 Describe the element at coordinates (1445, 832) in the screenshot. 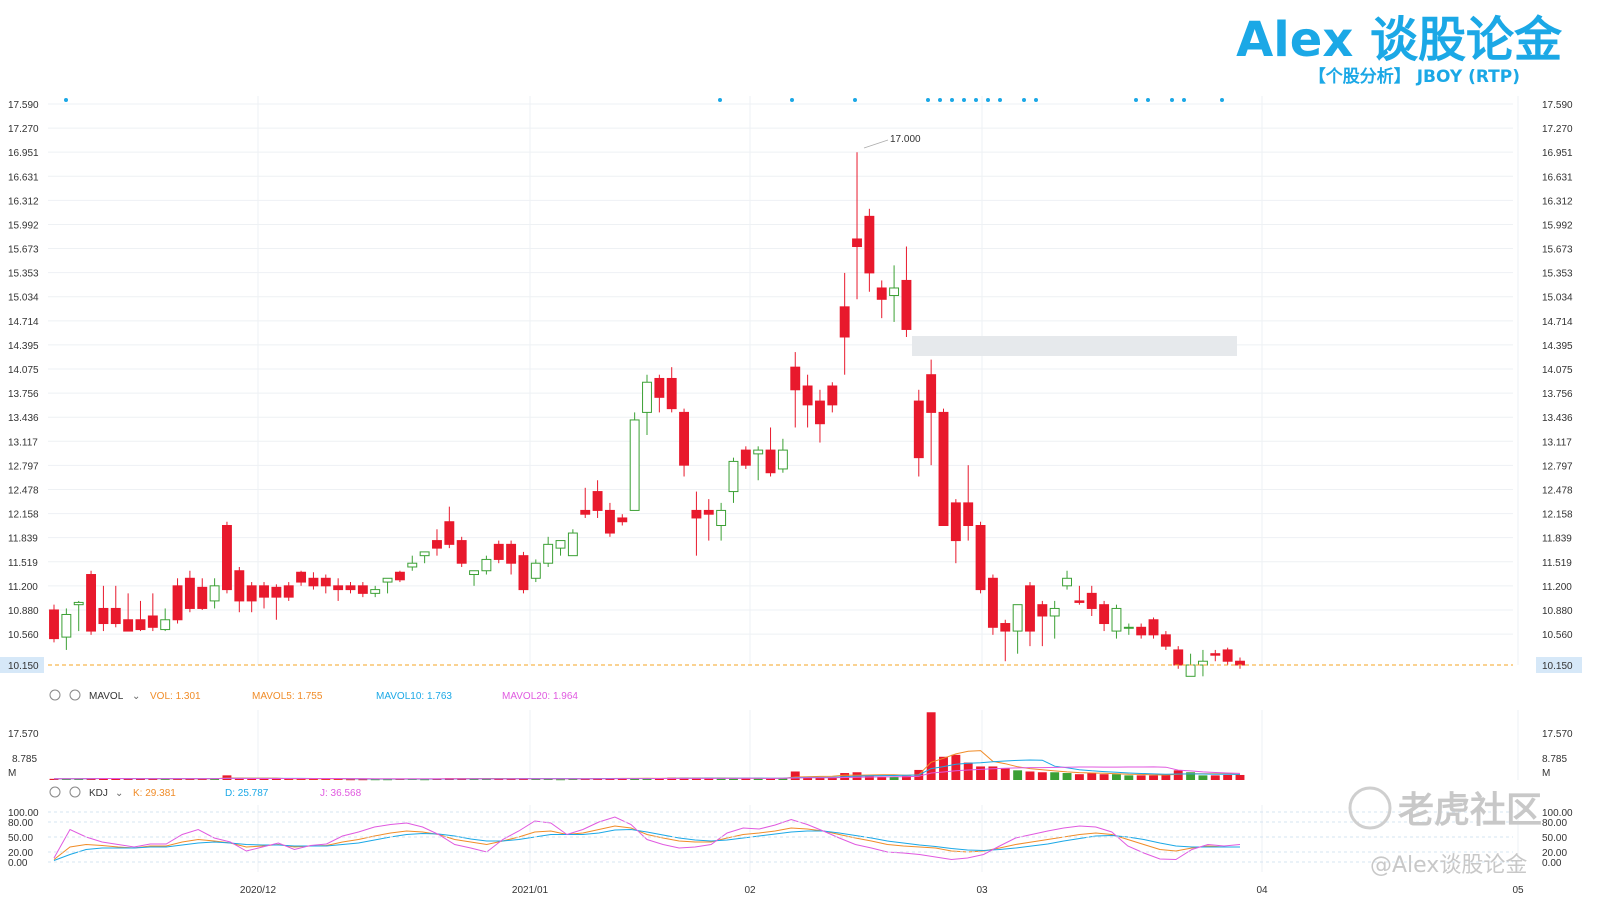

I see `watermark: 老虎社区 @Alex谈股论金` at that location.